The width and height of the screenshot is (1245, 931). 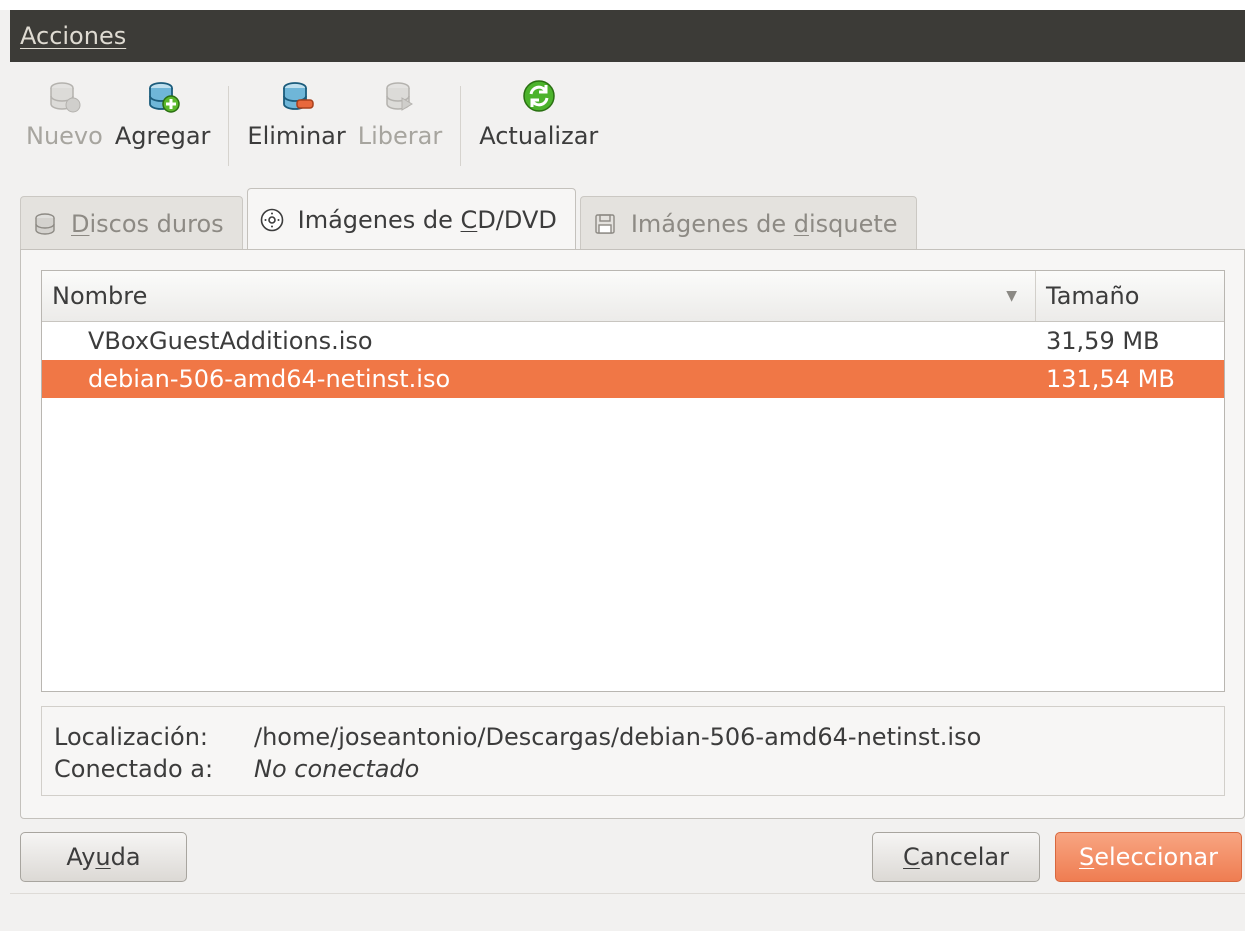 I want to click on cancel-button: Cancelar, so click(x=956, y=857).